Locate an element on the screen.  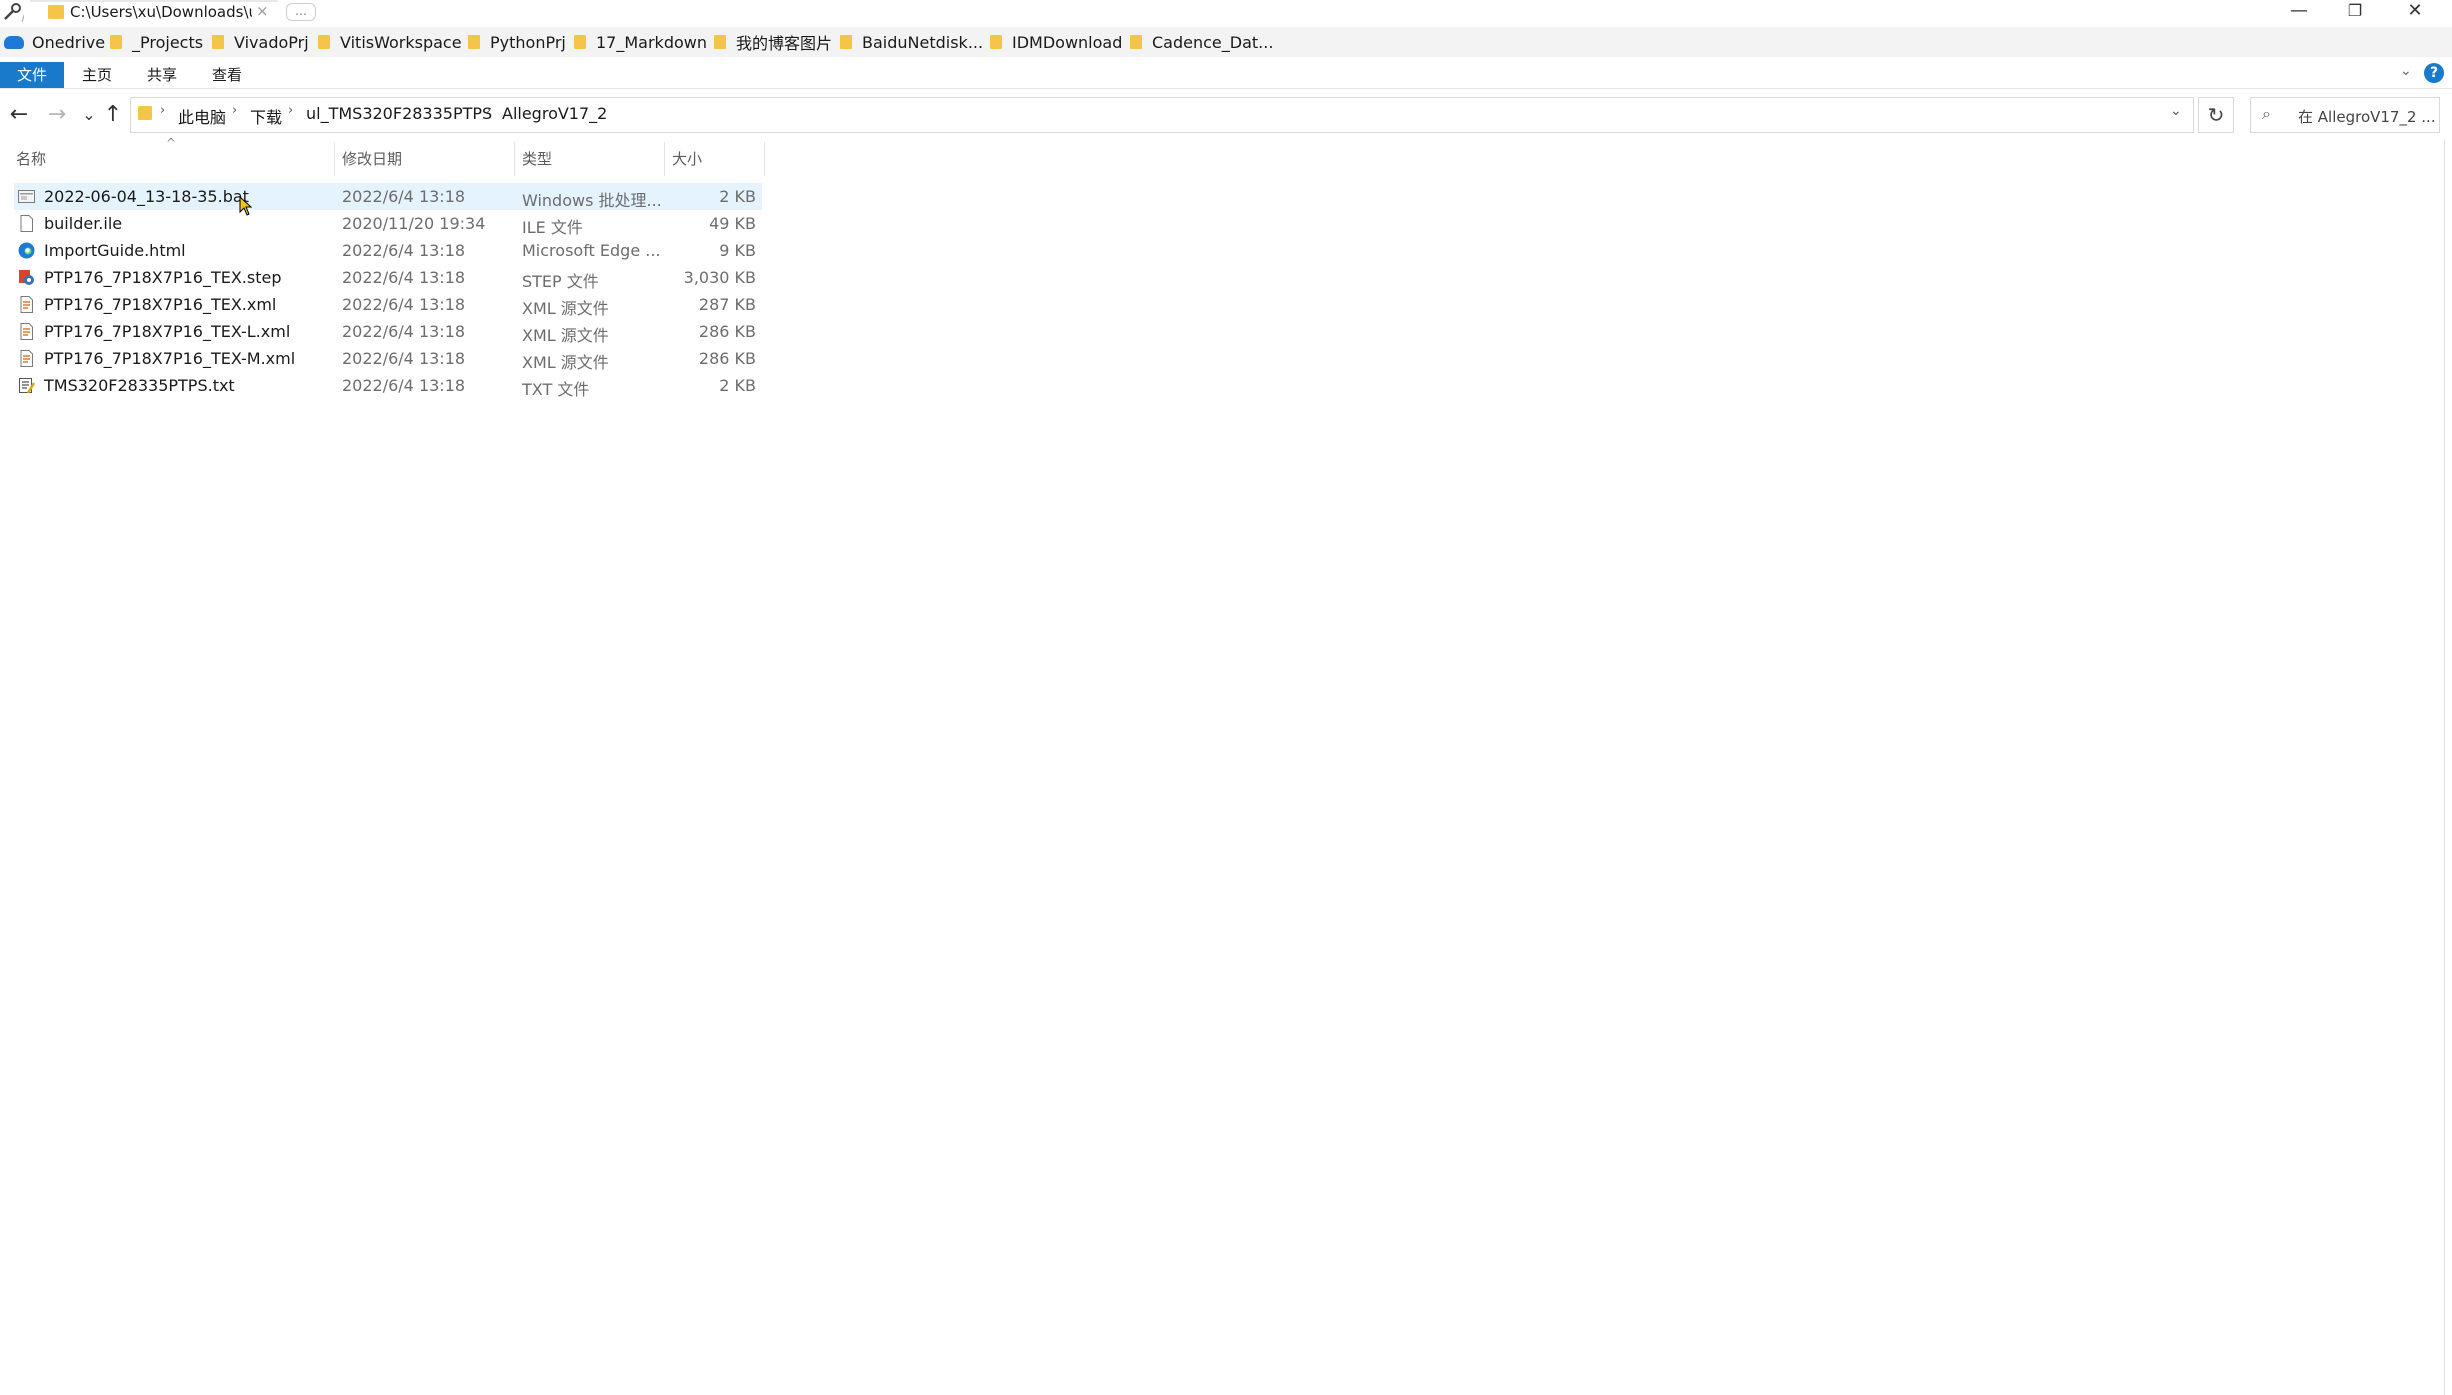
batch-file-icon is located at coordinates (26, 196).